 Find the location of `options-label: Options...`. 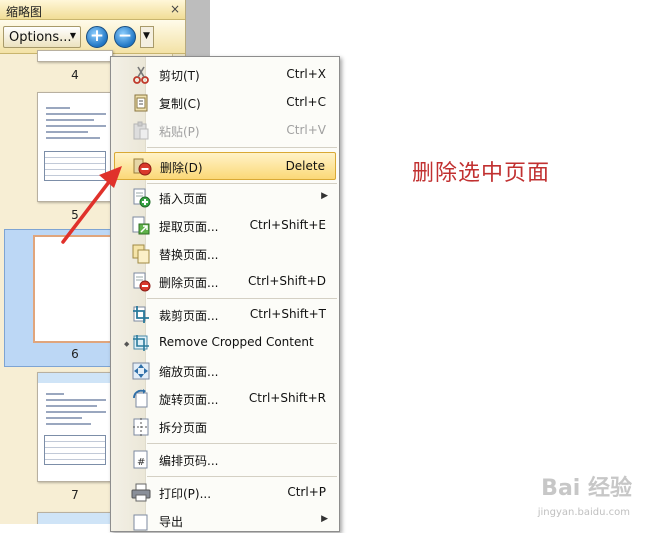

options-label: Options... is located at coordinates (40, 37).